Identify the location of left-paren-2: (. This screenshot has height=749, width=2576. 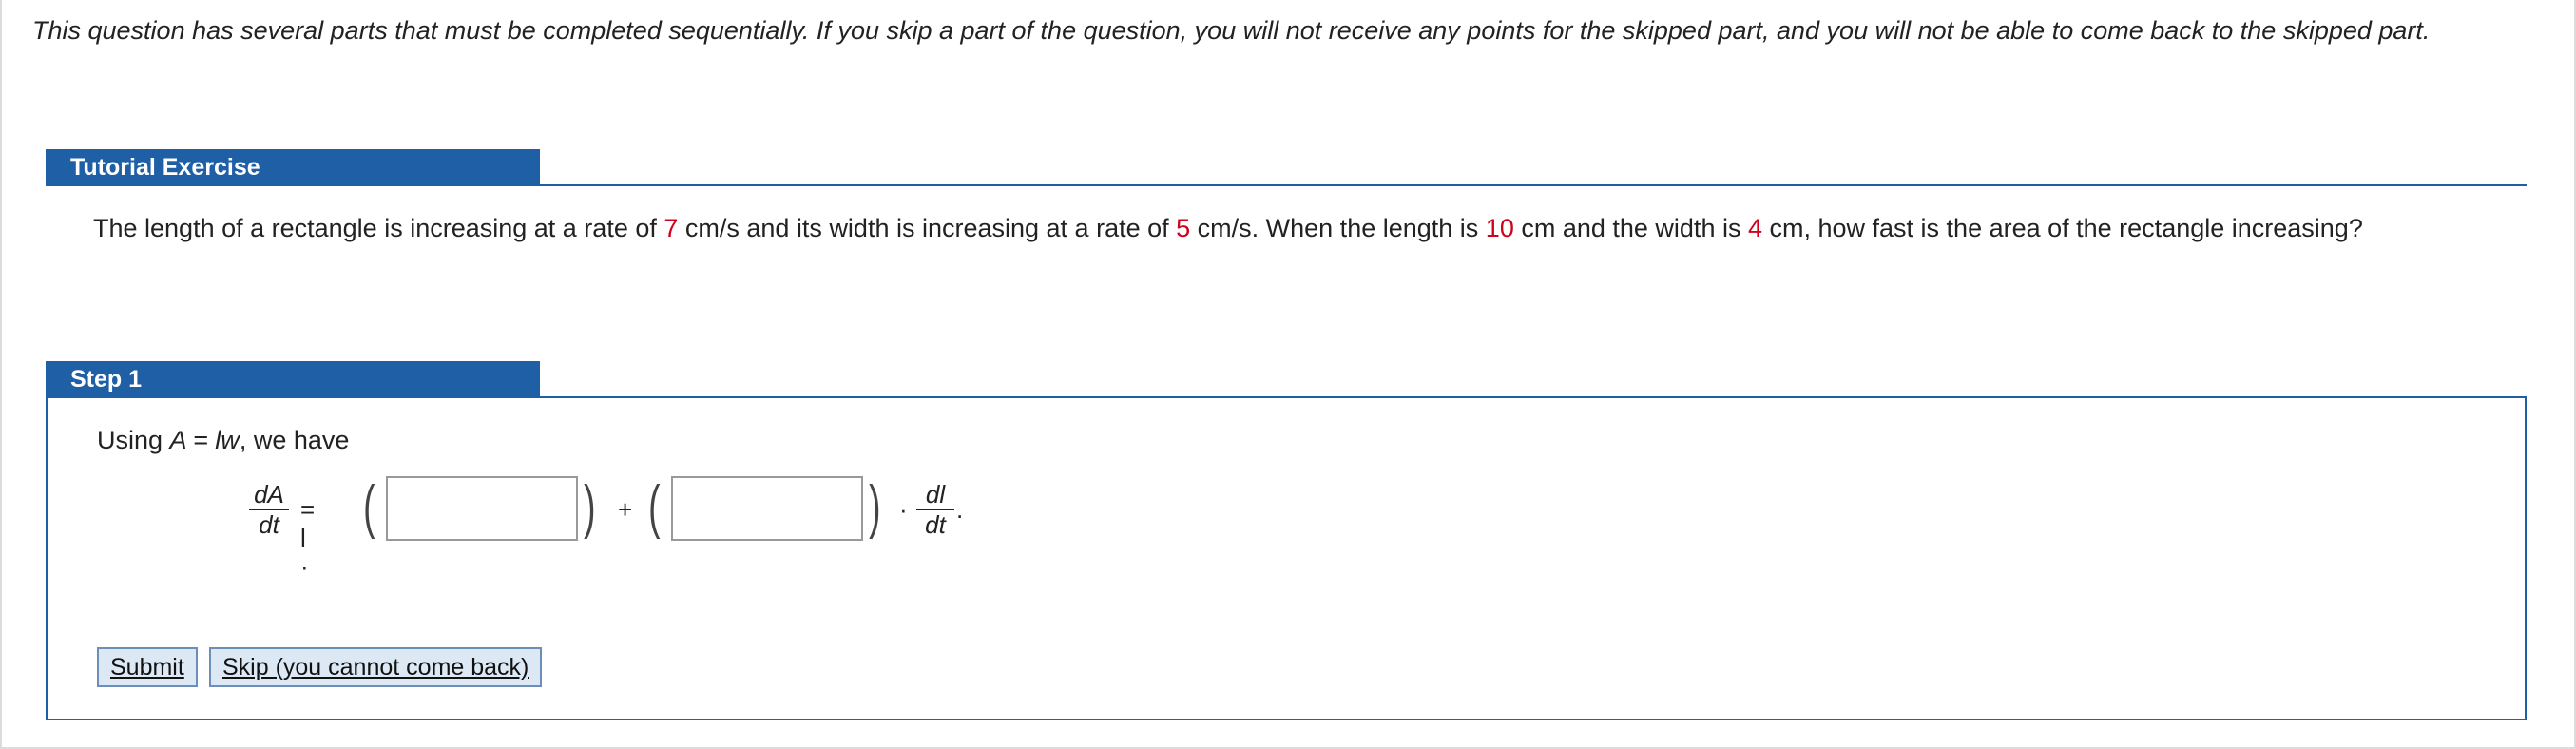
(655, 507).